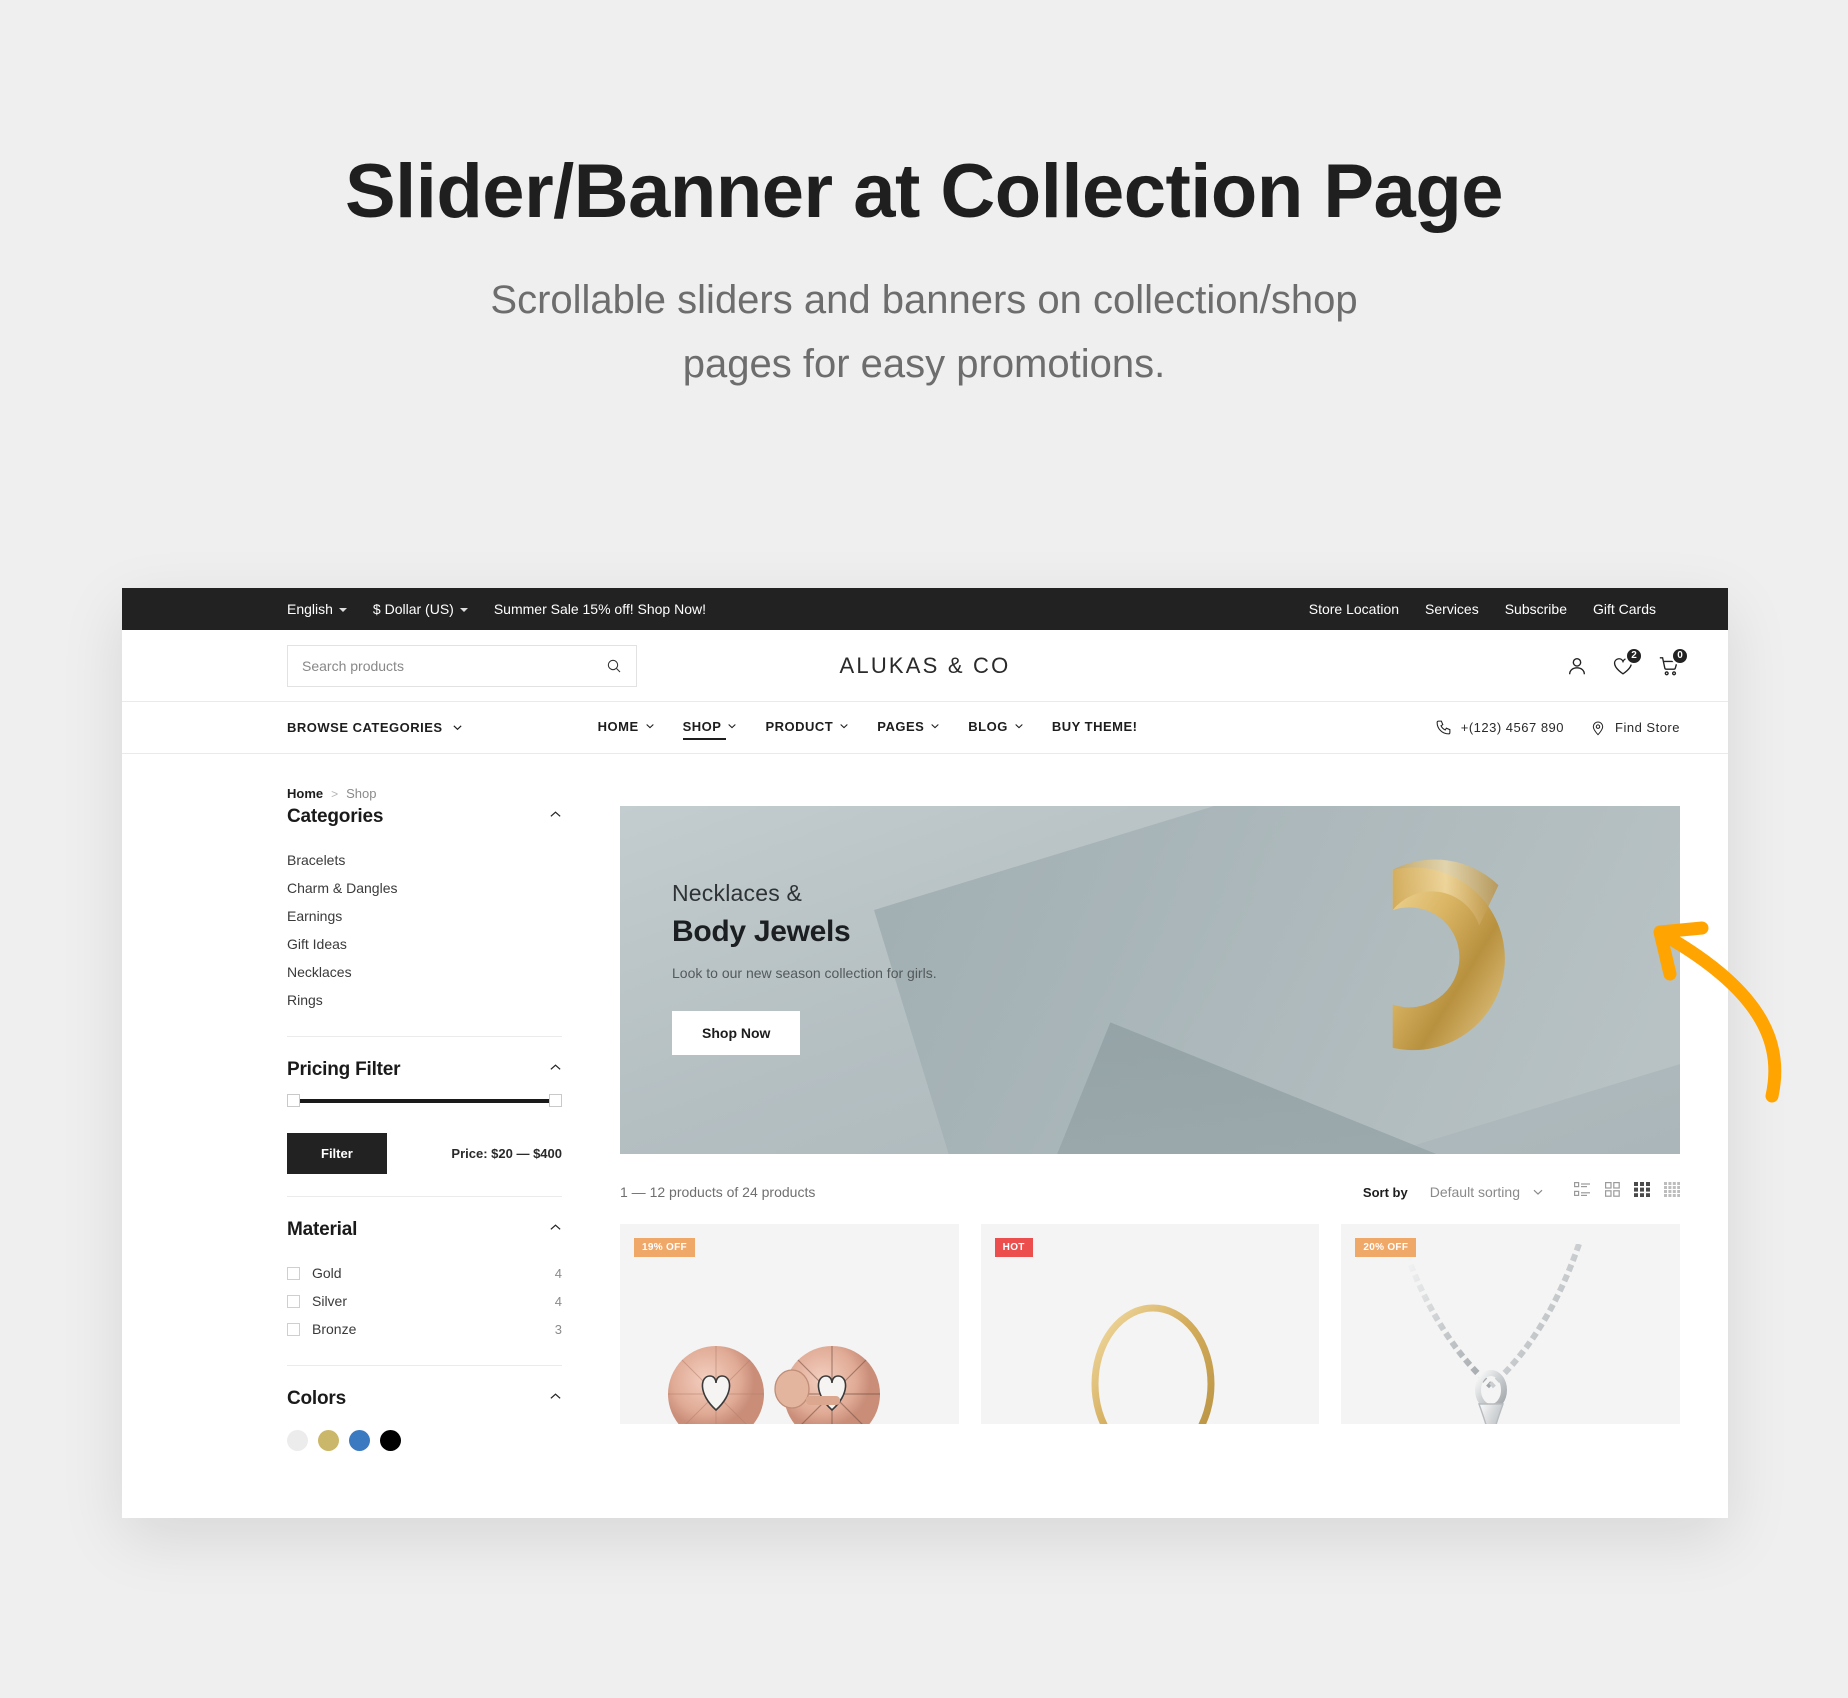  I want to click on color-swatch-white, so click(297, 1440).